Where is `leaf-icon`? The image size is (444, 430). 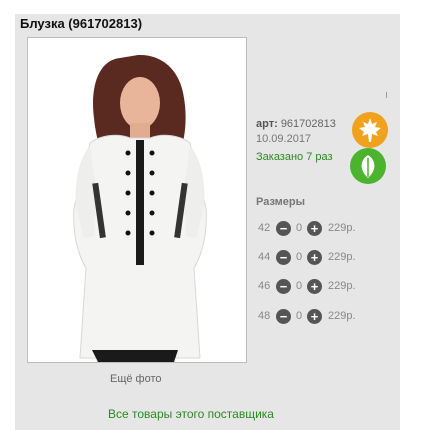
leaf-icon is located at coordinates (368, 166).